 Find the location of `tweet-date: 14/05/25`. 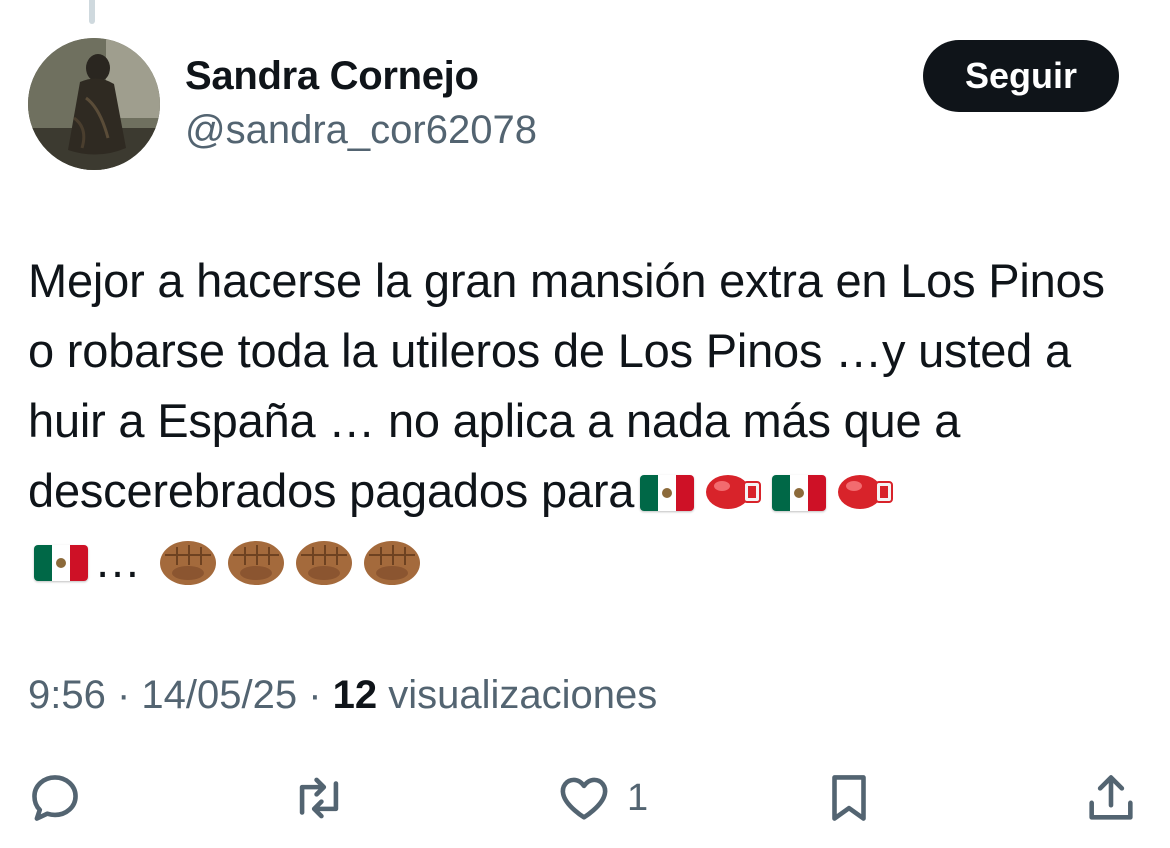

tweet-date: 14/05/25 is located at coordinates (219, 695).